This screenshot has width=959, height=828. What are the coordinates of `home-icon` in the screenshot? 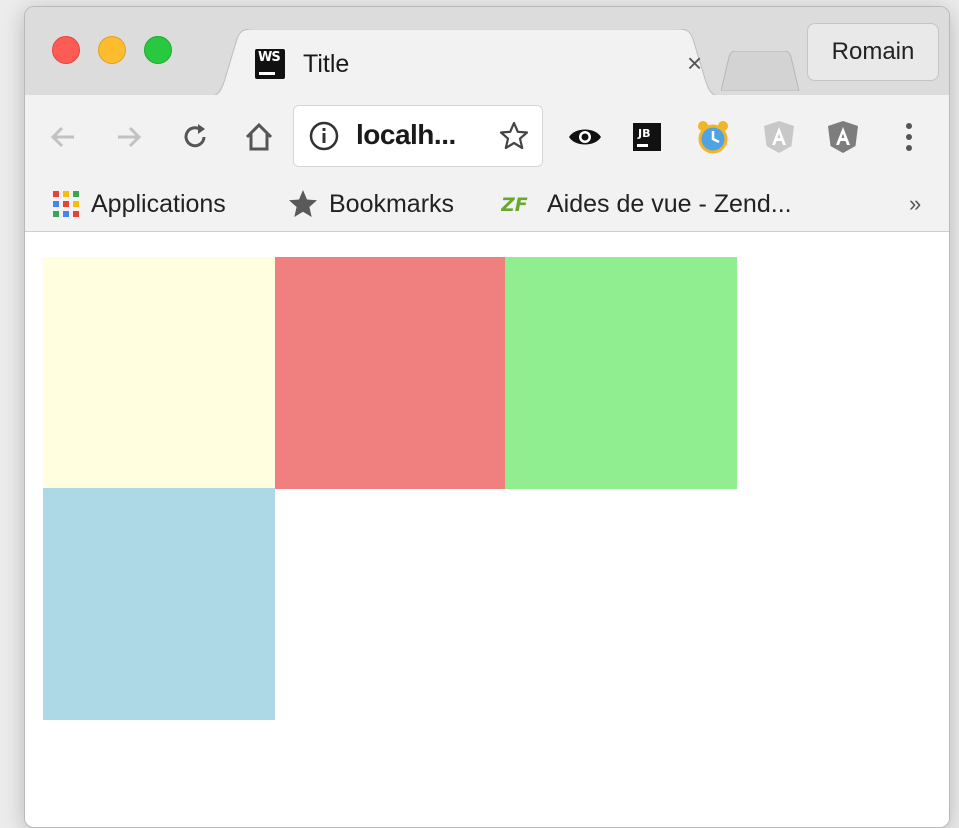 It's located at (259, 137).